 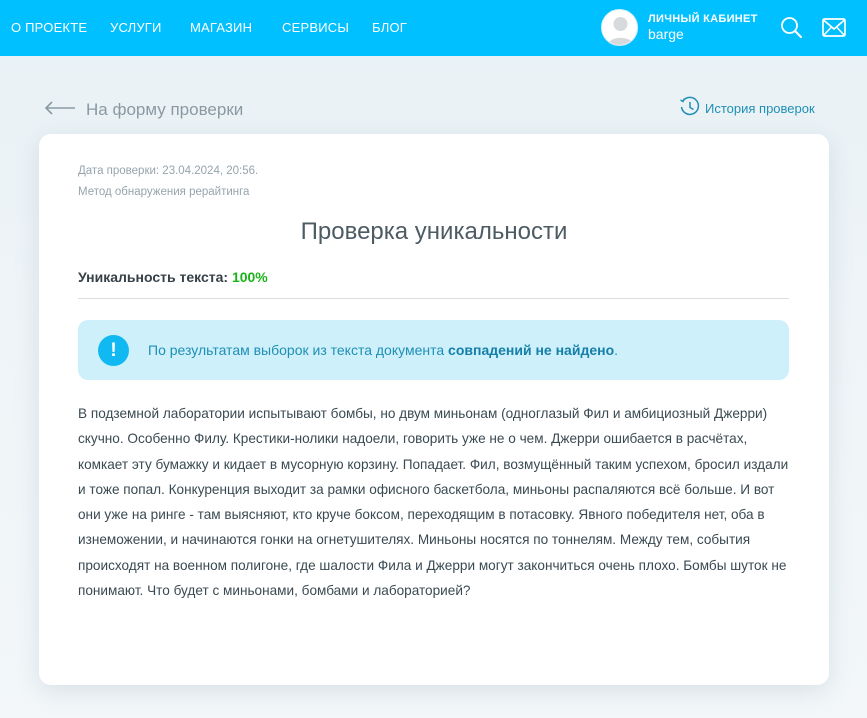 What do you see at coordinates (315, 27) in the screenshot?
I see `nav-item-tools: СЕРВИСЫ` at bounding box center [315, 27].